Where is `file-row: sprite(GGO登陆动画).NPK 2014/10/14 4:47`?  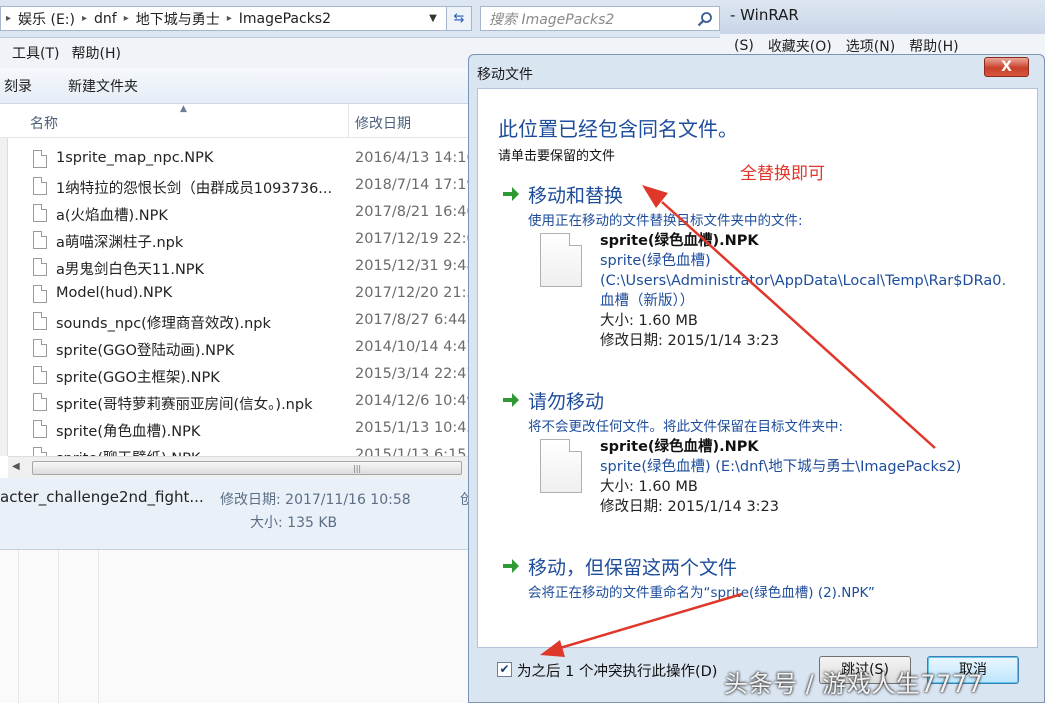
file-row: sprite(GGO登陆动画).NPK 2014/10/14 4:47 is located at coordinates (235, 348).